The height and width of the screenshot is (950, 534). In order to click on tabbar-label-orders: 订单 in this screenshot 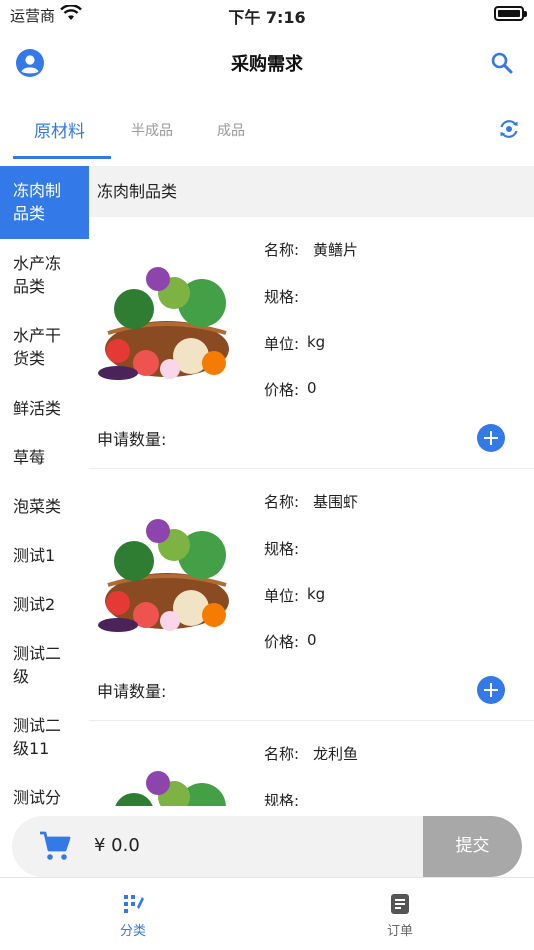, I will do `click(399, 931)`.